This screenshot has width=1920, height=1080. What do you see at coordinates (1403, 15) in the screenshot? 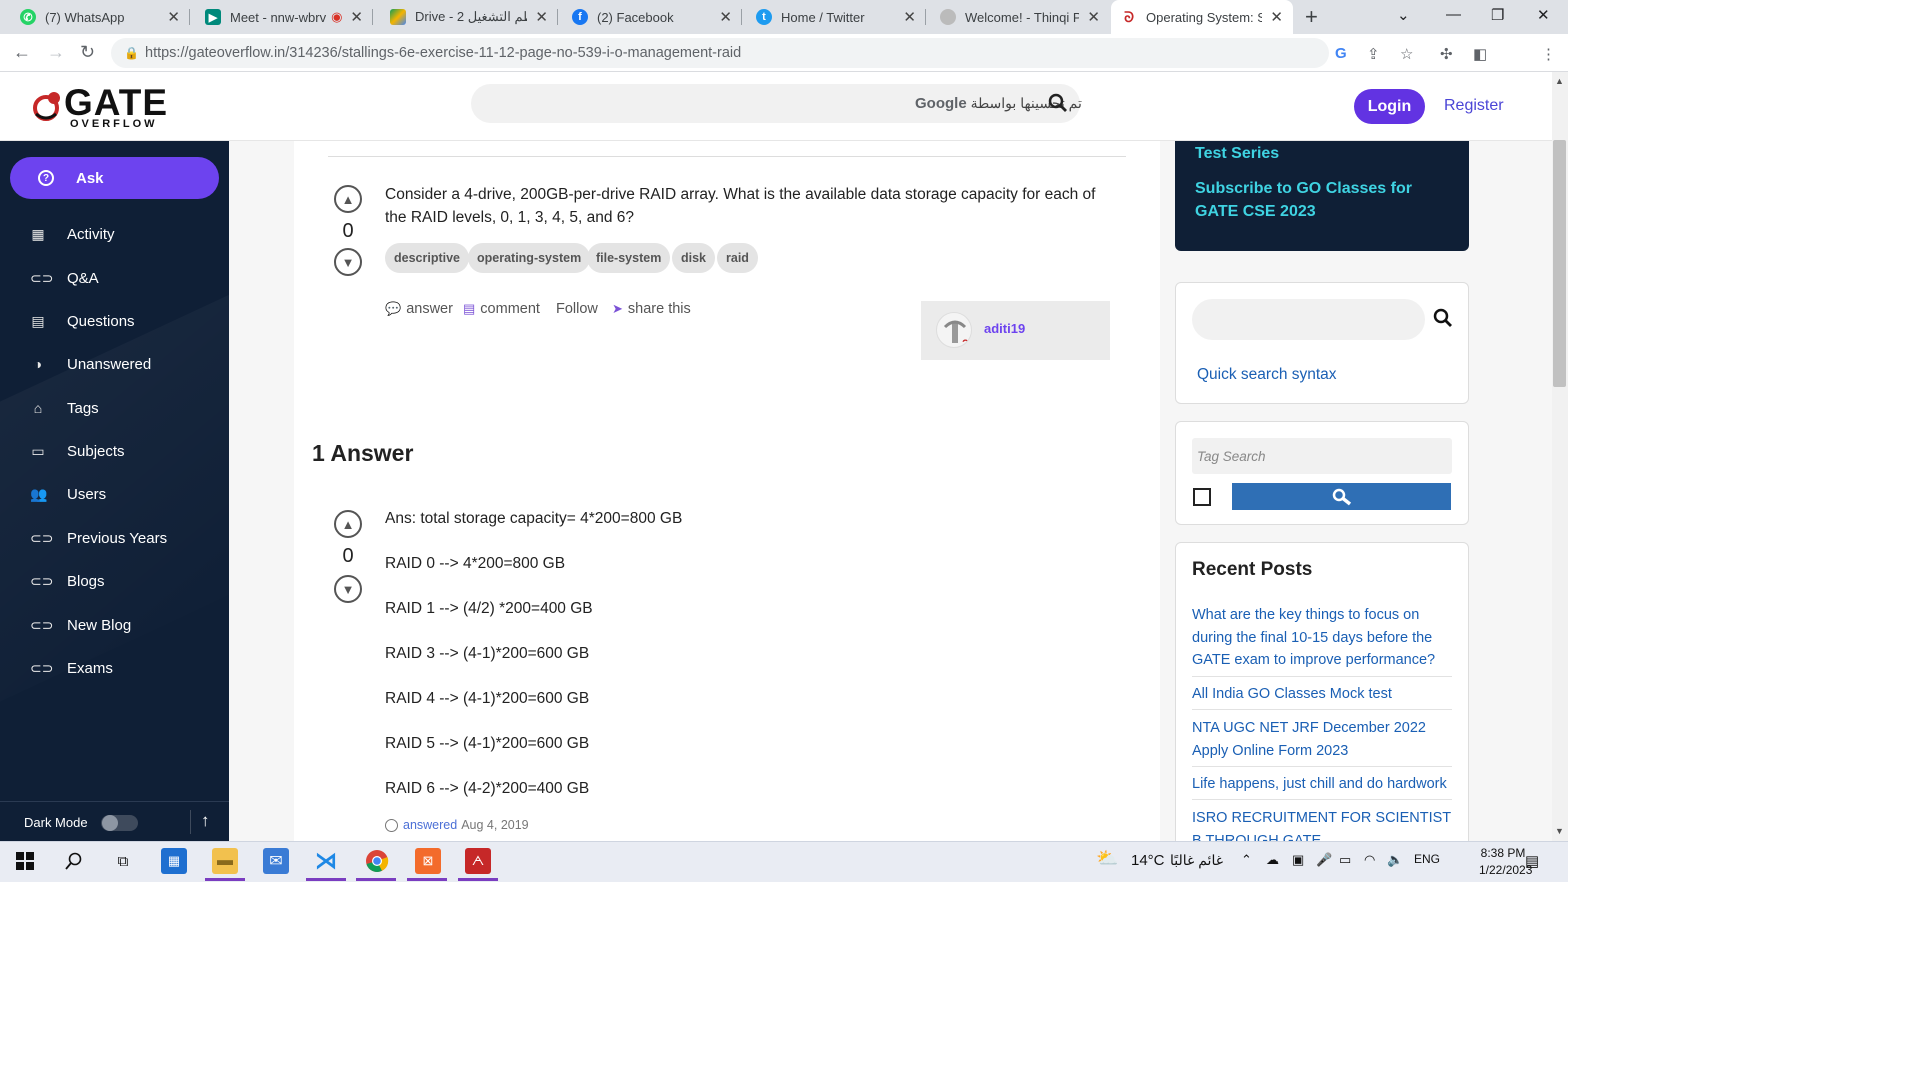
I see `tab-search-icon: ⌄` at bounding box center [1403, 15].